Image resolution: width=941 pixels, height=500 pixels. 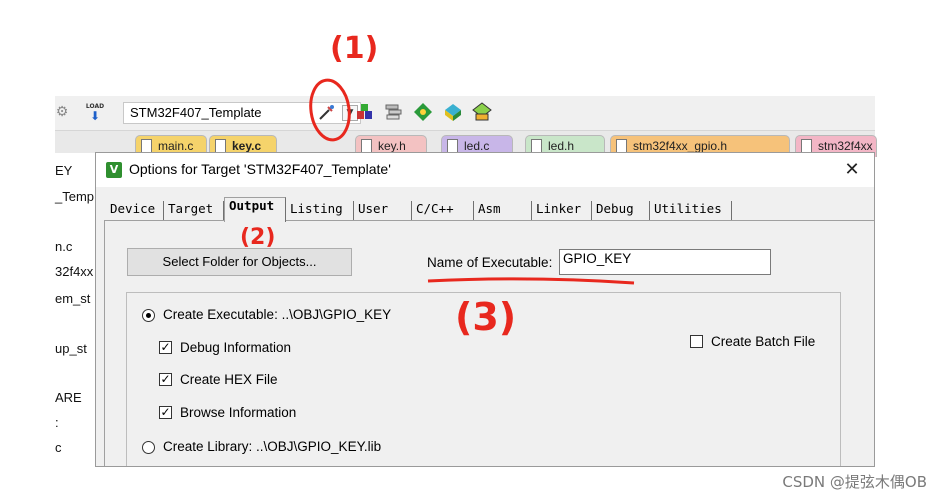 I want to click on tab-output: Output, so click(x=255, y=209).